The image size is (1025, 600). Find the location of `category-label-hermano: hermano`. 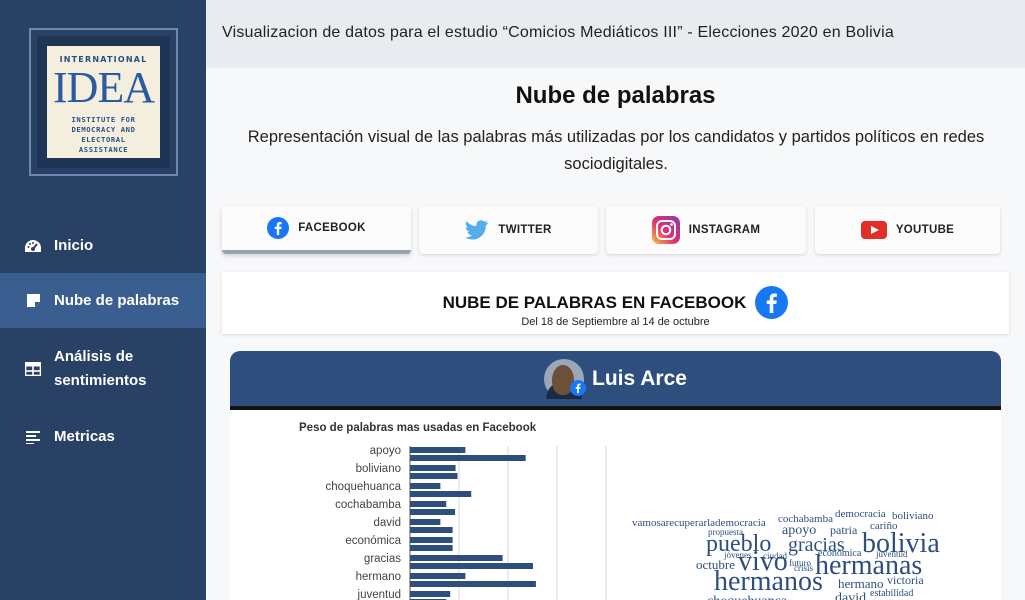

category-label-hermano: hermano is located at coordinates (378, 577).